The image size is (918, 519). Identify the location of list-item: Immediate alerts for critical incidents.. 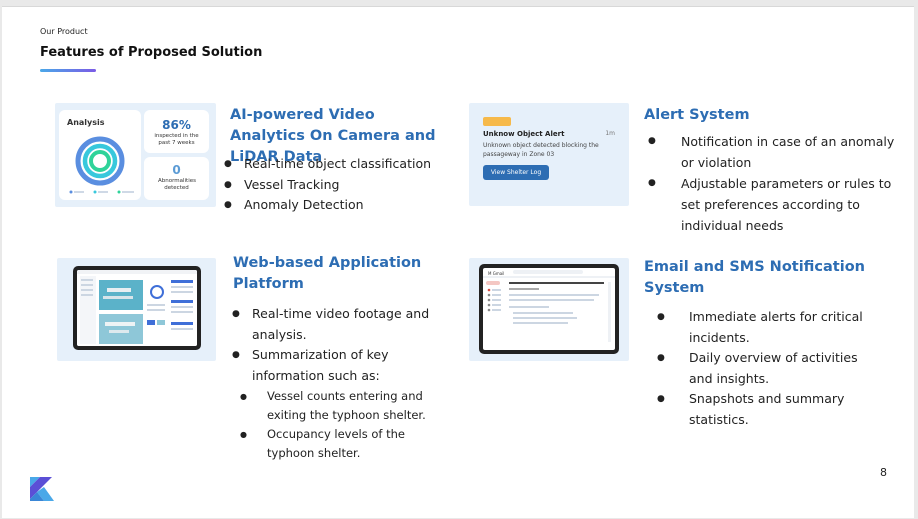
(767, 327).